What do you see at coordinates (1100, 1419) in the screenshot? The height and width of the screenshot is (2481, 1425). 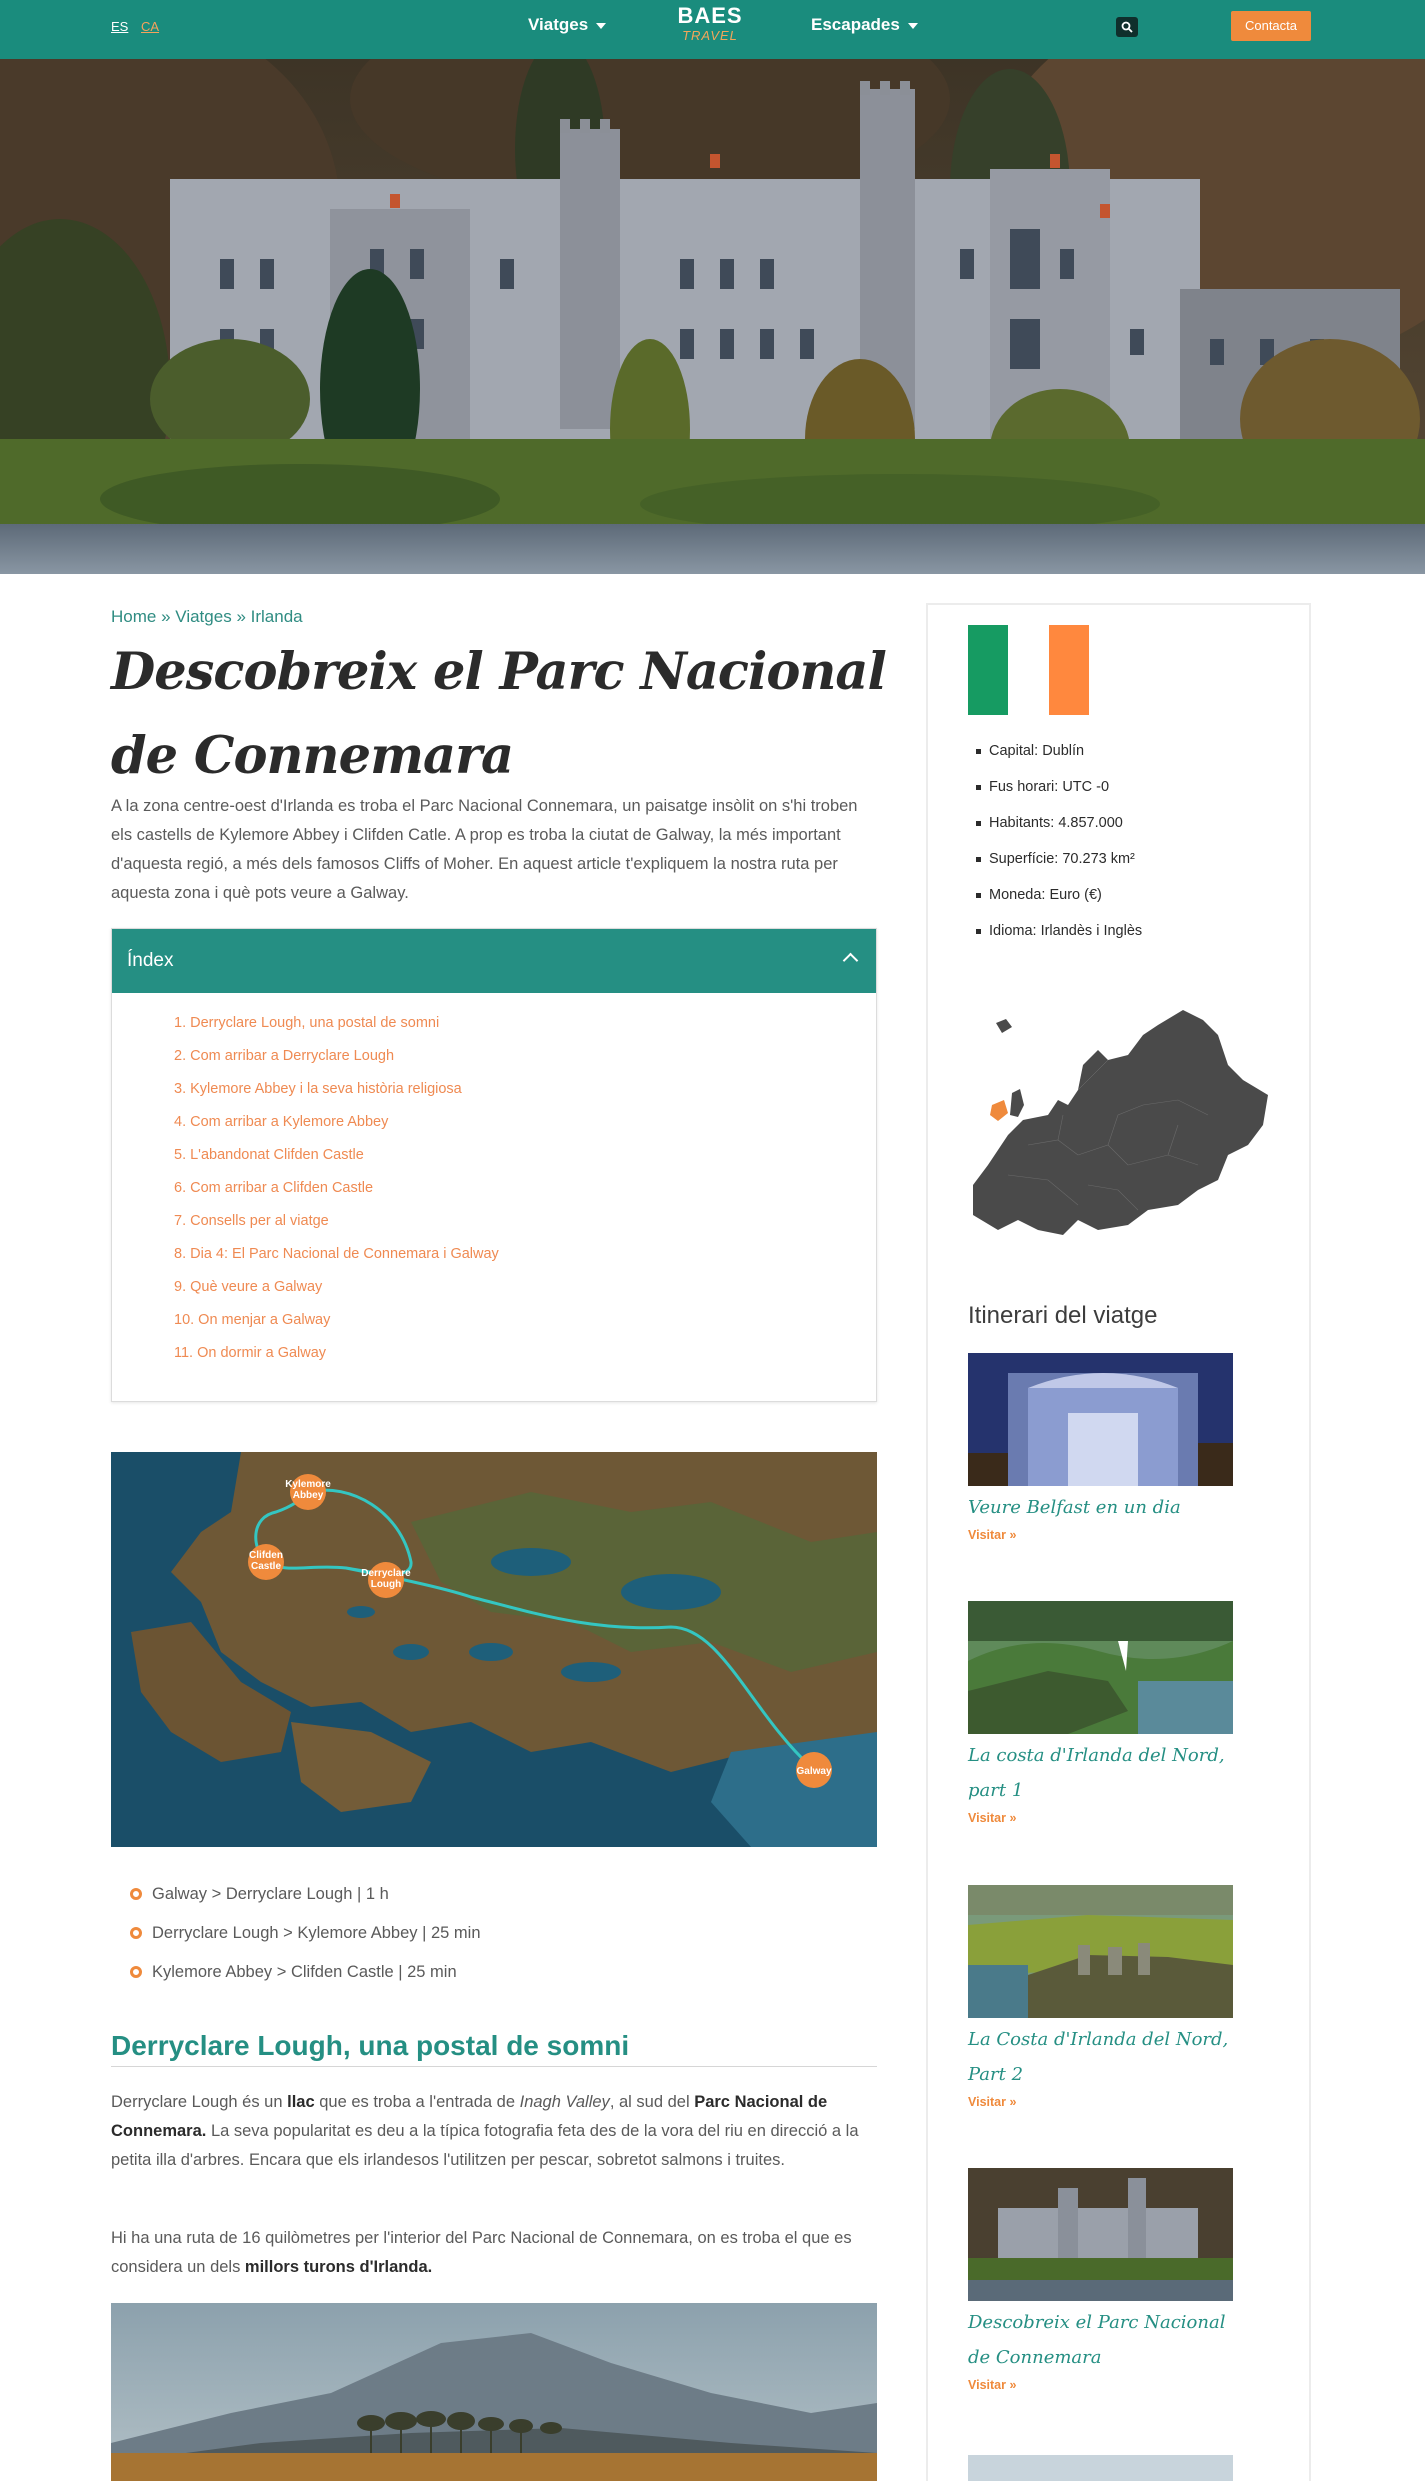 I see `belfast-thumbnail` at bounding box center [1100, 1419].